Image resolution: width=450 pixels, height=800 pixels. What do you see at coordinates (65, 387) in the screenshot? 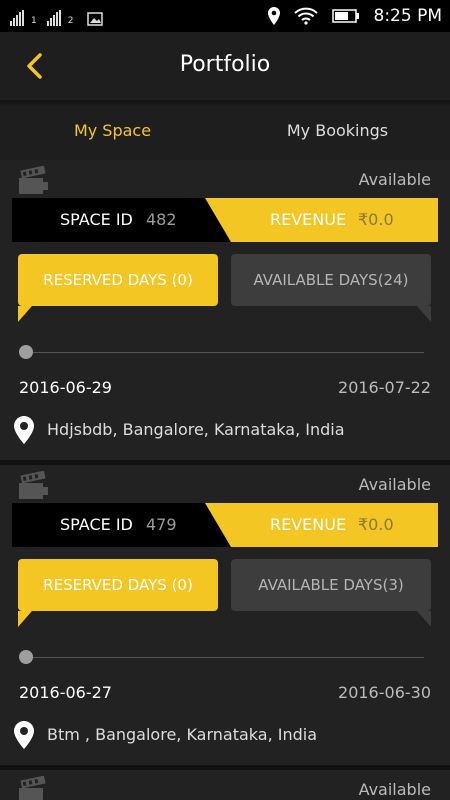
I see `start-date: 2016-06-29` at bounding box center [65, 387].